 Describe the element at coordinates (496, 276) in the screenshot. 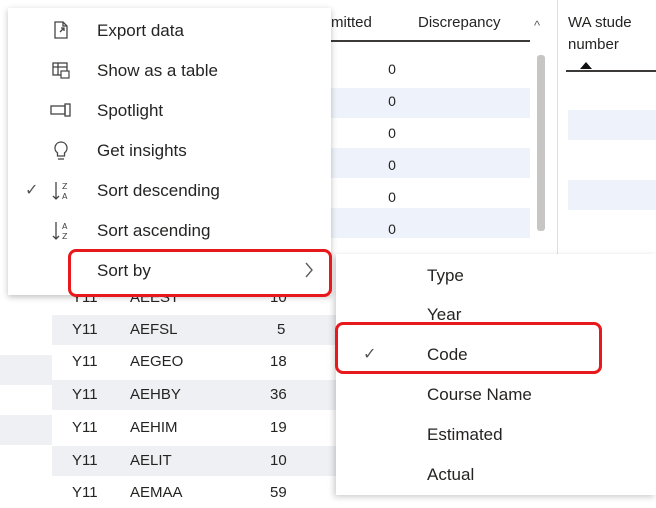

I see `submenu-item-type: Type` at that location.